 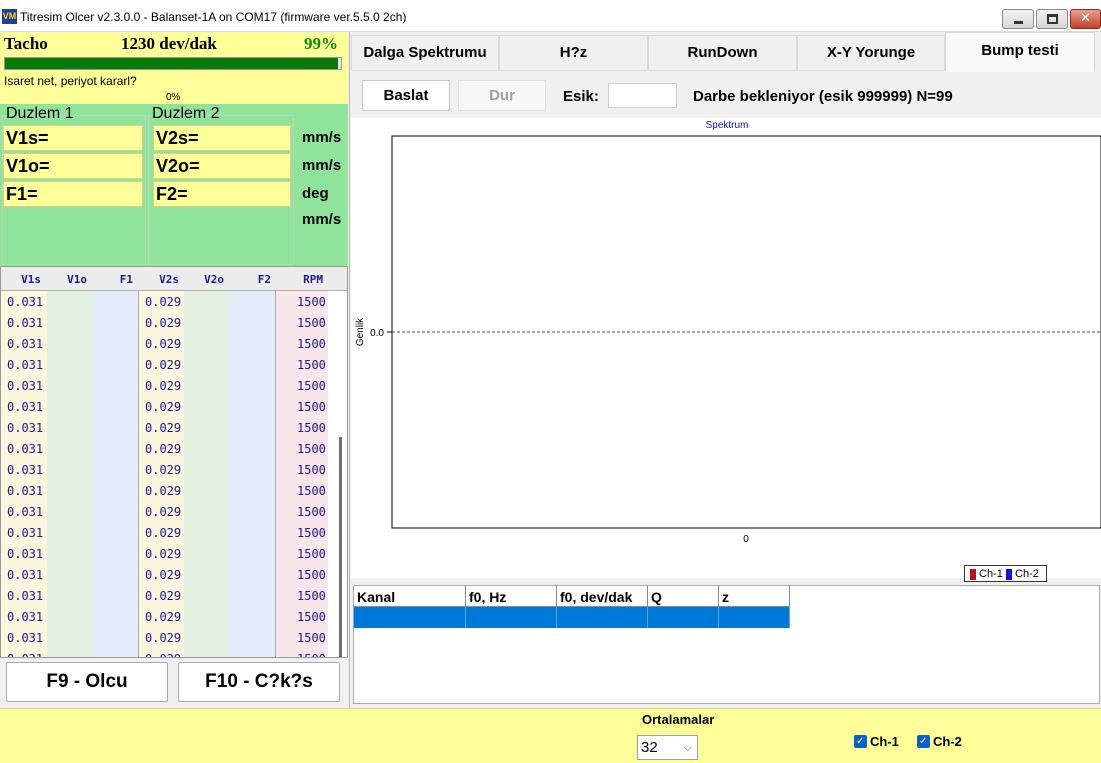 What do you see at coordinates (9, 16) in the screenshot?
I see `app-icon: VM` at bounding box center [9, 16].